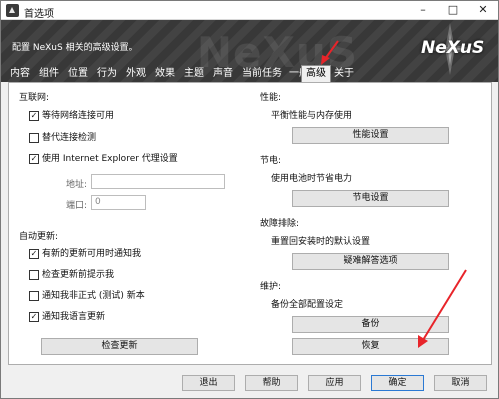 Image resolution: width=499 pixels, height=399 pixels. Describe the element at coordinates (194, 74) in the screenshot. I see `tab-themes: 主题` at that location.